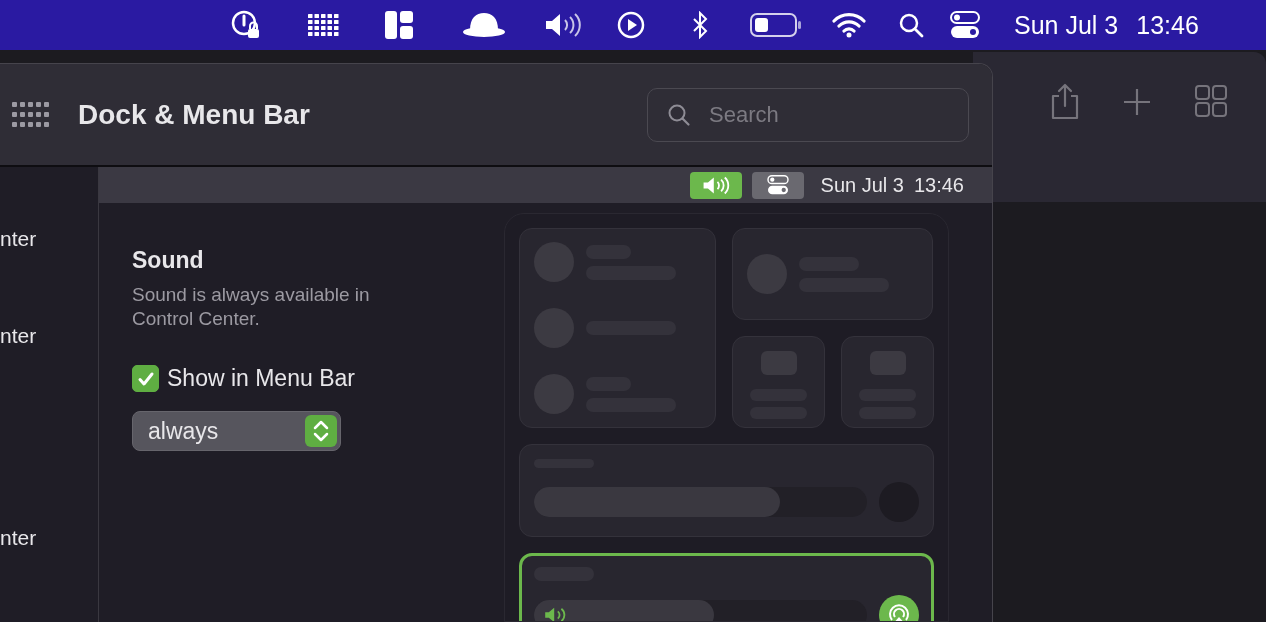 The image size is (1266, 622). What do you see at coordinates (911, 25) in the screenshot?
I see `search-icon` at bounding box center [911, 25].